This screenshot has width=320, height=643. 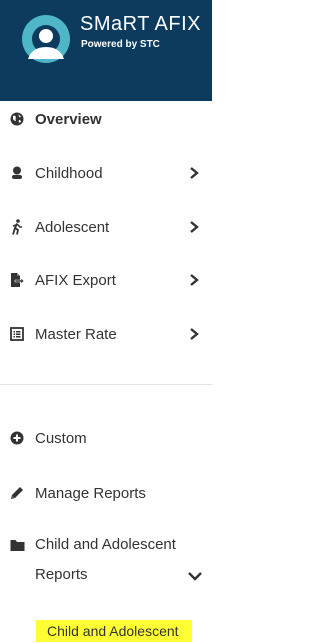 I want to click on sidebar-item-label: Overview, so click(x=68, y=119).